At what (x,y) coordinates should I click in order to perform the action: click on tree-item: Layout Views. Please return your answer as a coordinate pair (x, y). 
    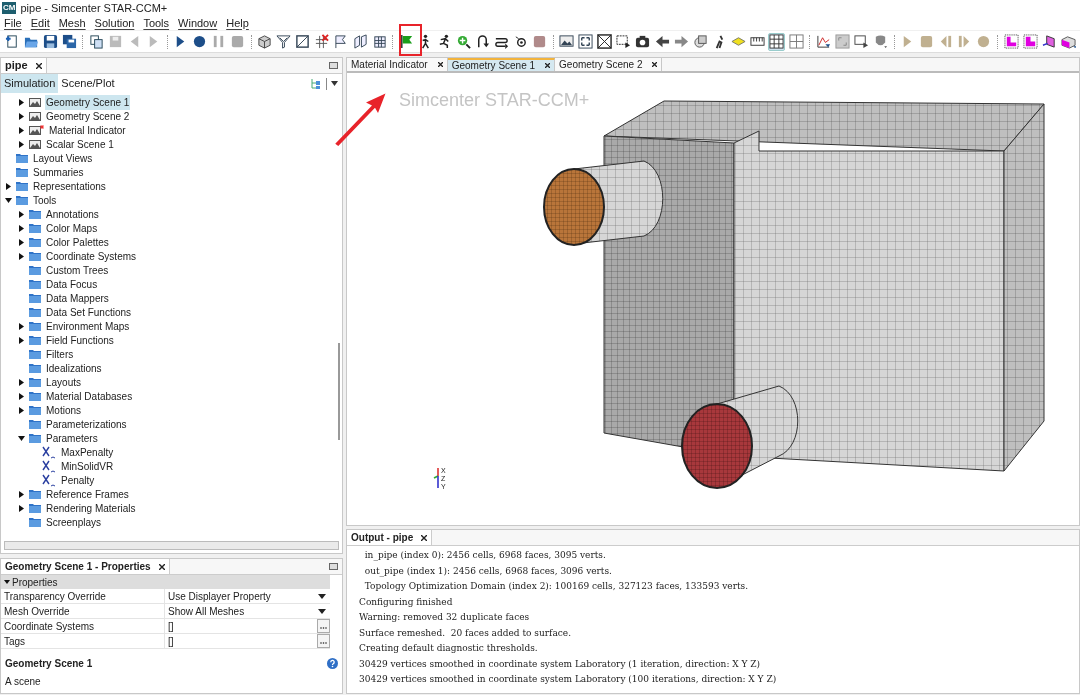
    Looking at the image, I should click on (63, 158).